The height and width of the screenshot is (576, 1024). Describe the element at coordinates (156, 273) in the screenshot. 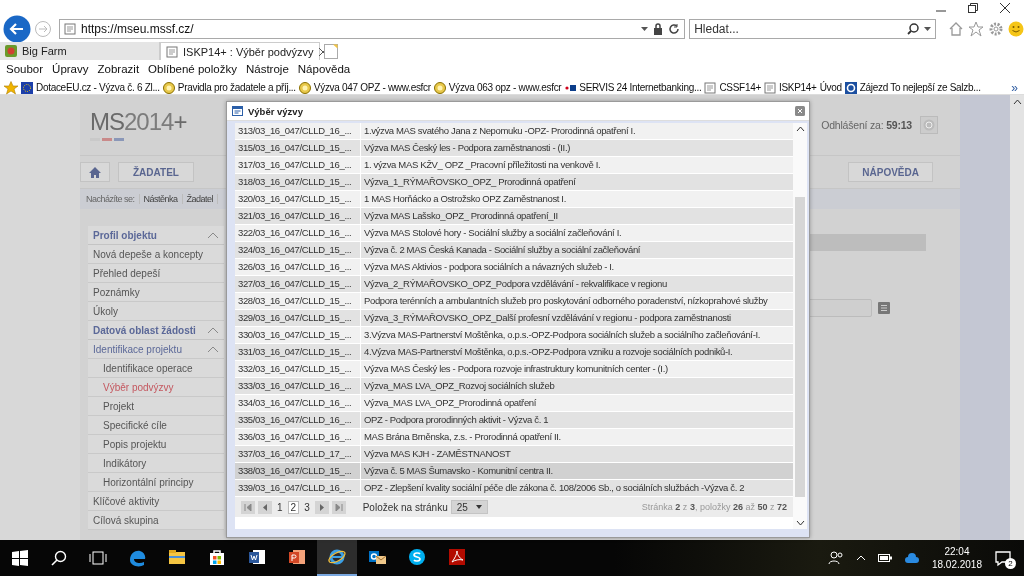

I see `sidebar-item: Přehled depeší` at that location.